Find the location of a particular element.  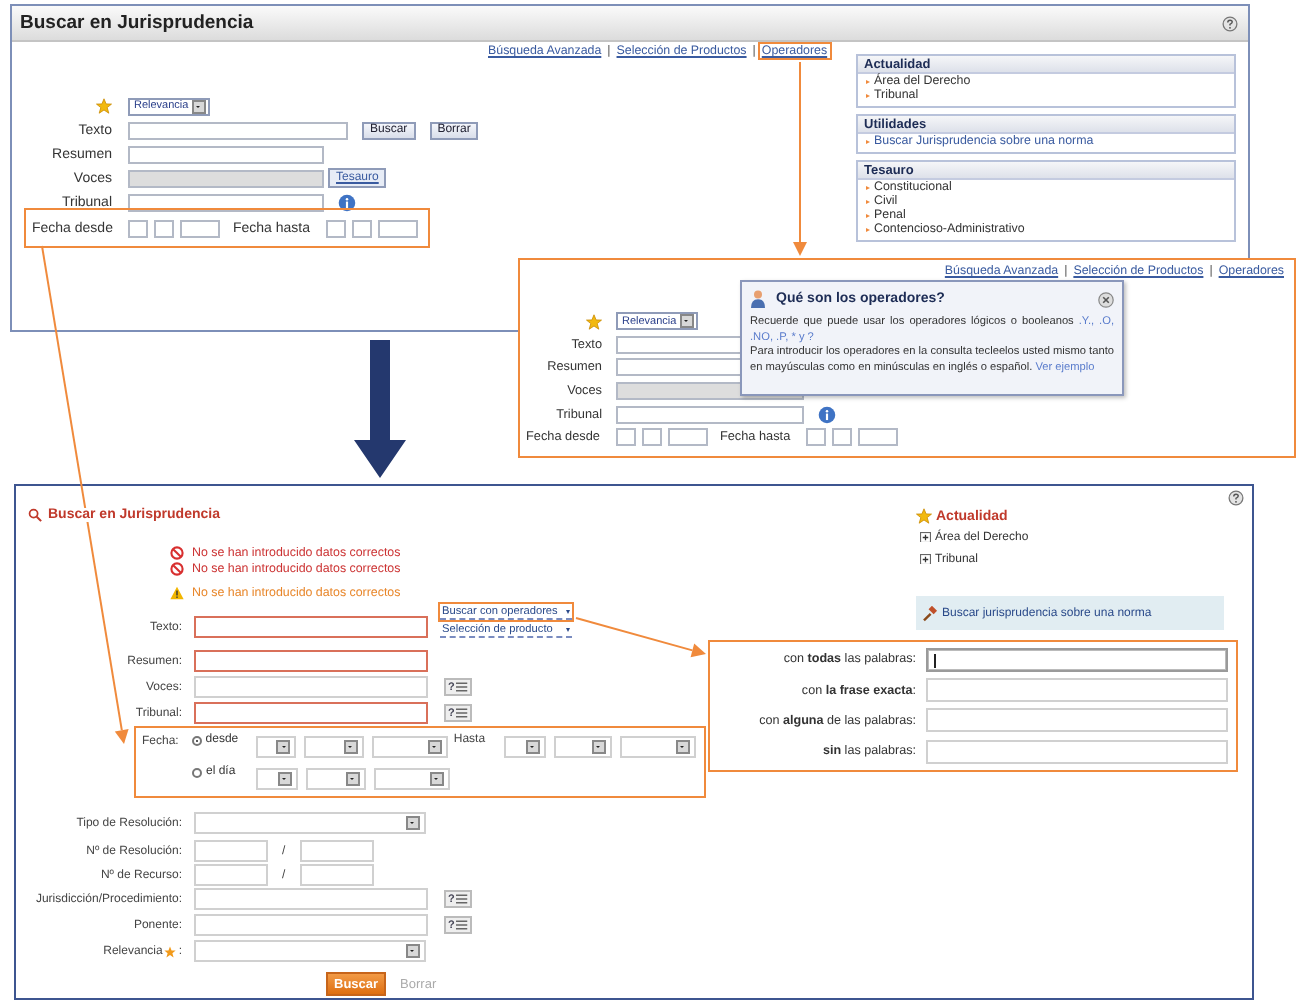

search-icon is located at coordinates (35, 515).